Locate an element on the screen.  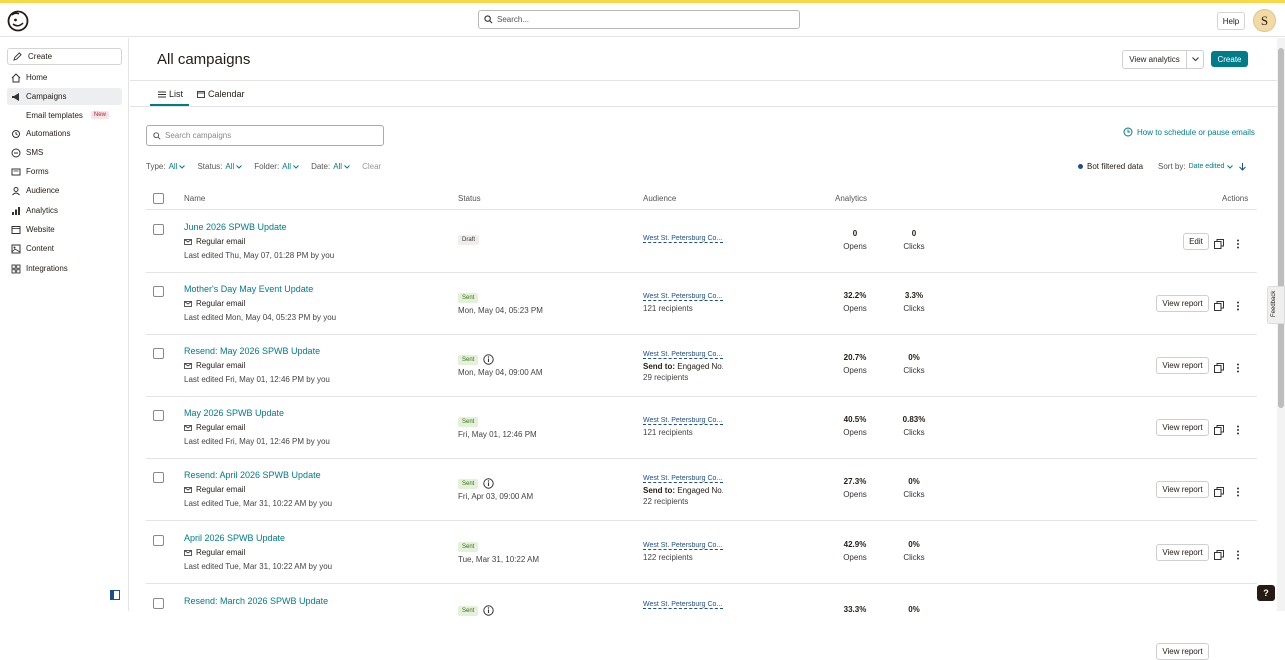
feedback-tab: Feedback is located at coordinates (1276, 305).